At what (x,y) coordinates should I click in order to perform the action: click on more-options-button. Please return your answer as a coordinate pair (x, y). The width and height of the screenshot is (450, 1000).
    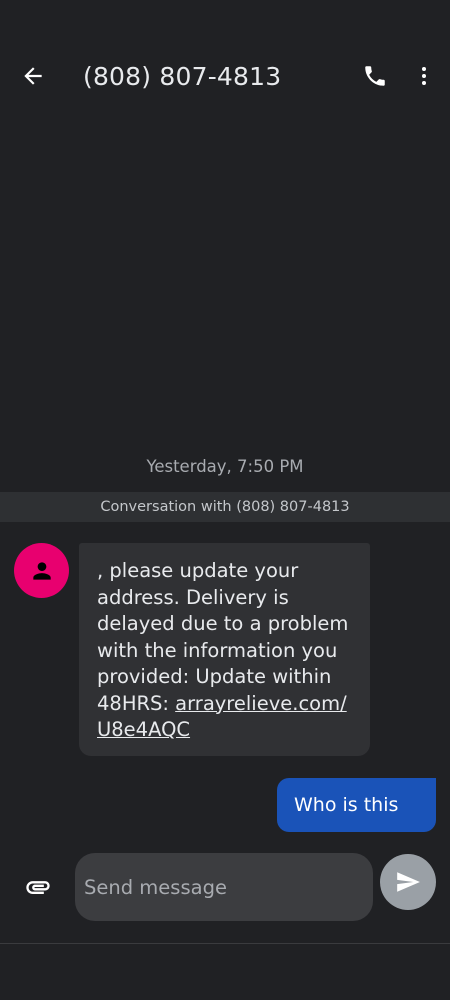
    Looking at the image, I should click on (424, 76).